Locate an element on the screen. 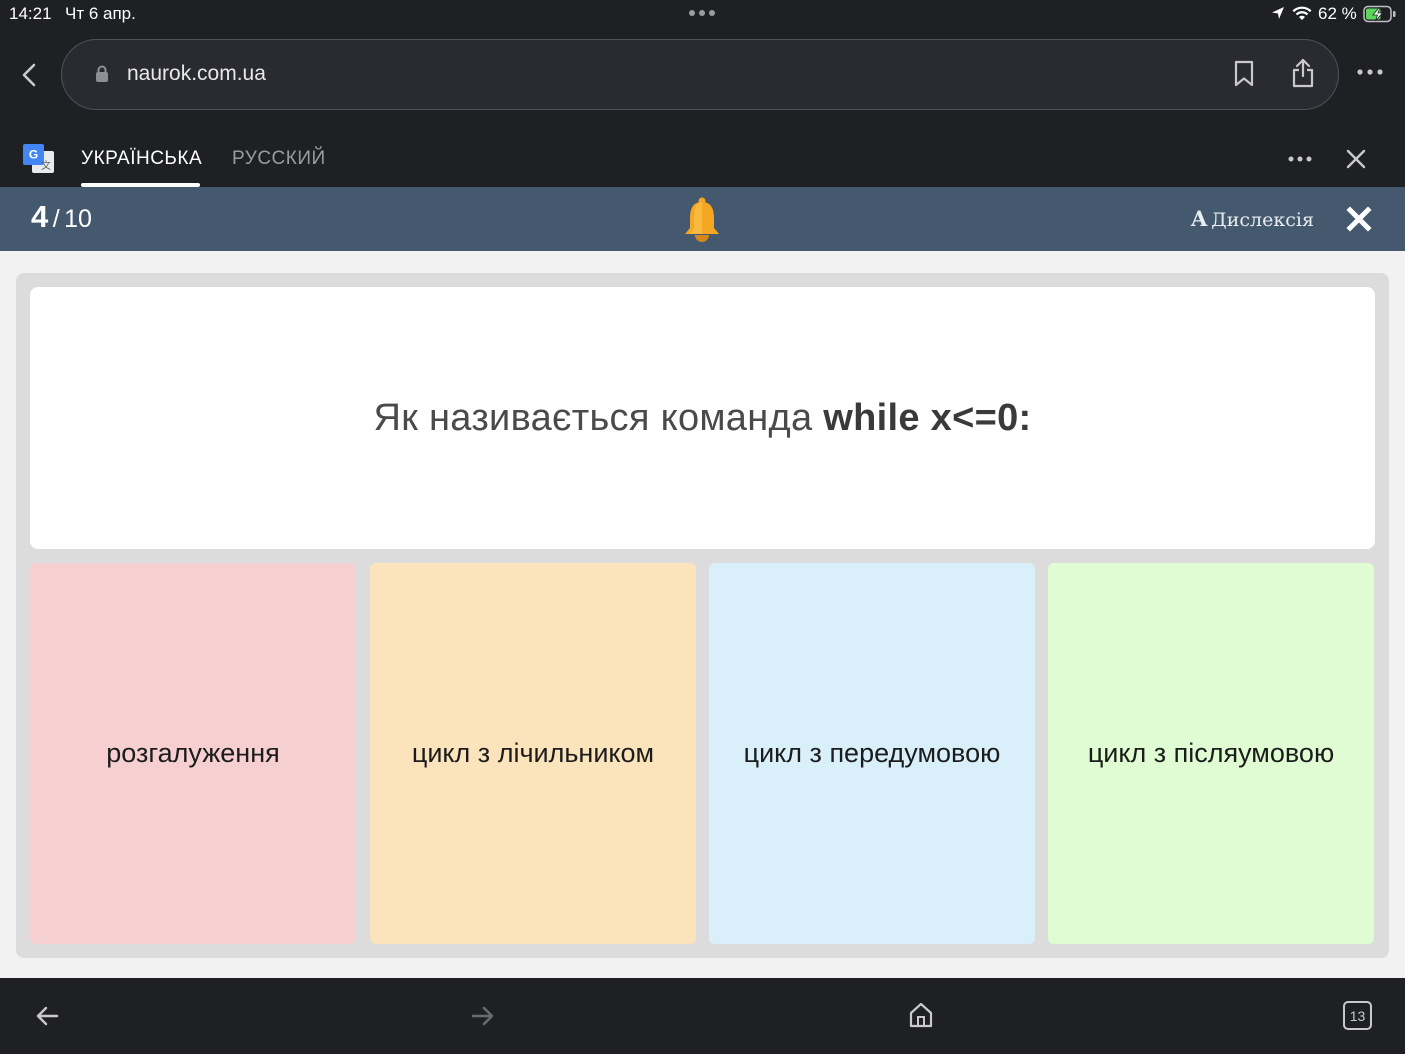 The height and width of the screenshot is (1054, 1405). answer-option-2: цикл з лічильником is located at coordinates (533, 753).